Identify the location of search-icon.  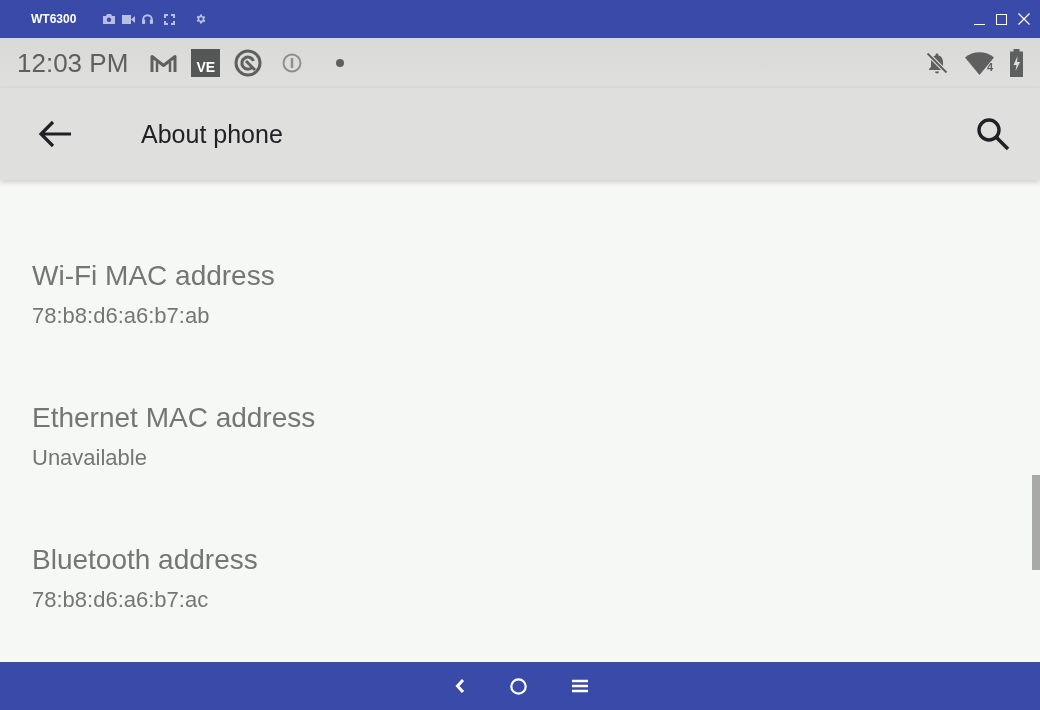
(993, 134).